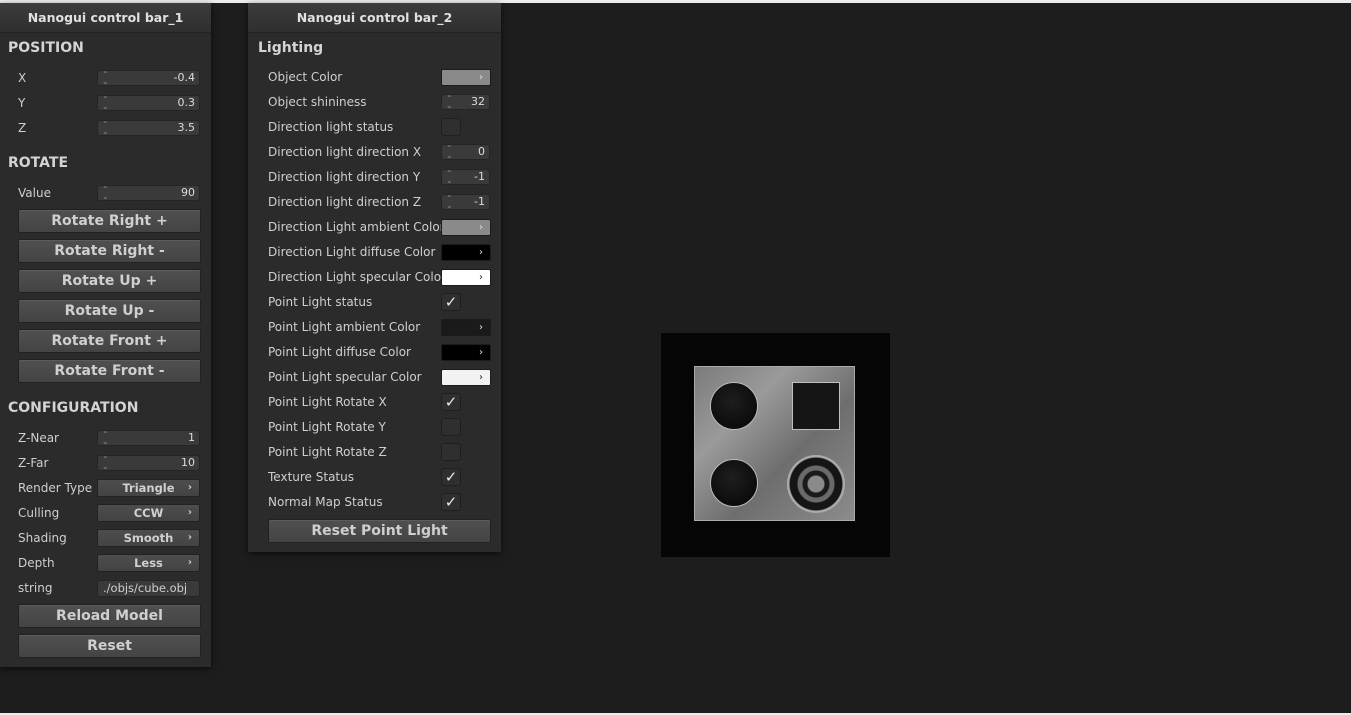 This screenshot has height=715, width=1351. What do you see at coordinates (327, 402) in the screenshot?
I see `lighting-row-label: Point Light Rotate X` at bounding box center [327, 402].